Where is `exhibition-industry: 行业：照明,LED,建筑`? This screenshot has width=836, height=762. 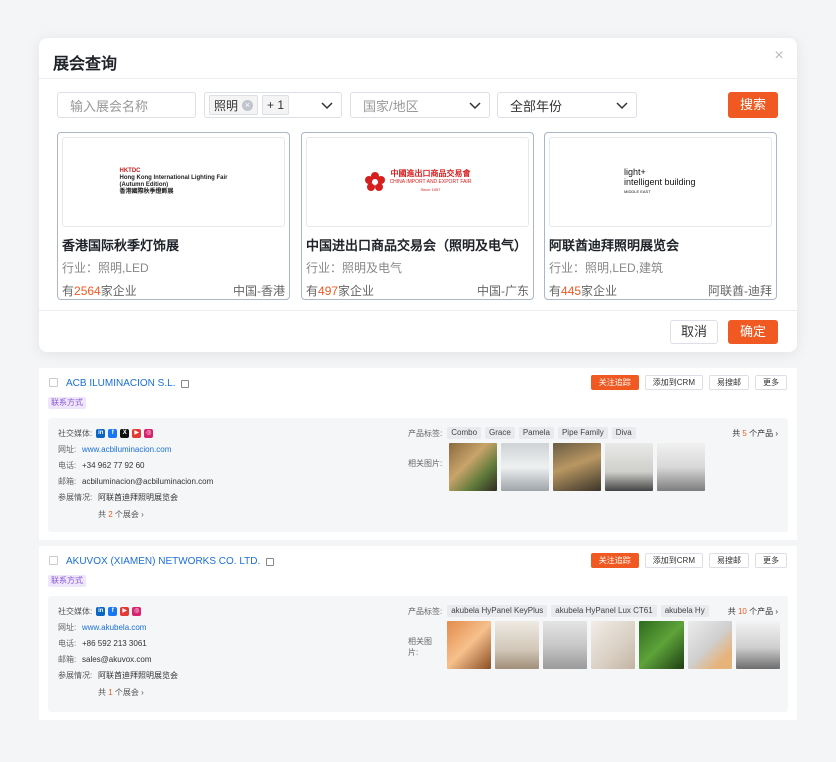
exhibition-industry: 行业：照明,LED,建筑 is located at coordinates (606, 268).